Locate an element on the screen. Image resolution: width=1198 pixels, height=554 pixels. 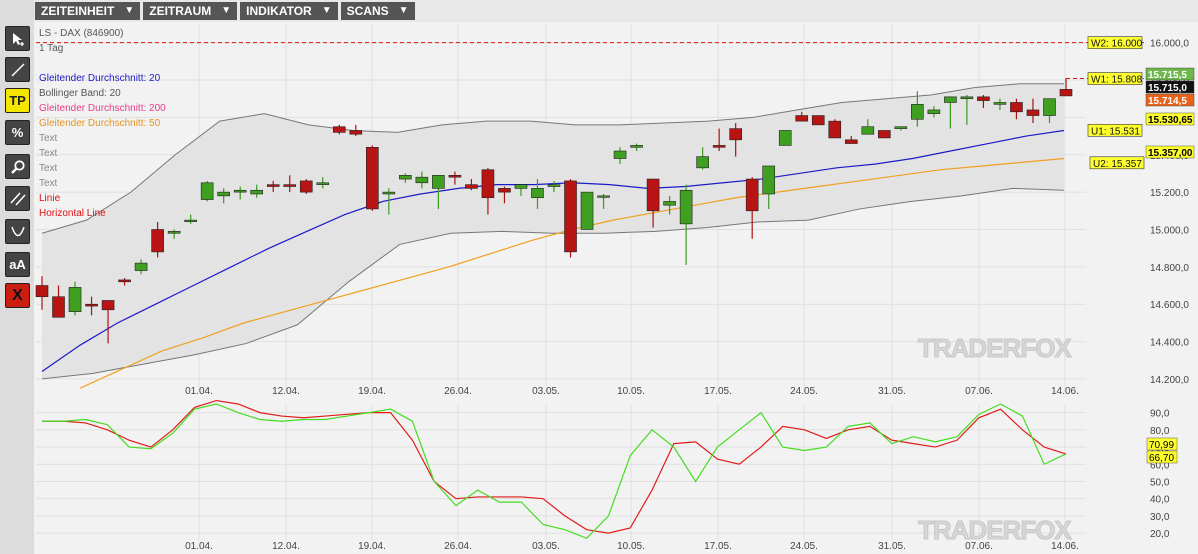
watermark: TRADERFOX is located at coordinates (995, 530).